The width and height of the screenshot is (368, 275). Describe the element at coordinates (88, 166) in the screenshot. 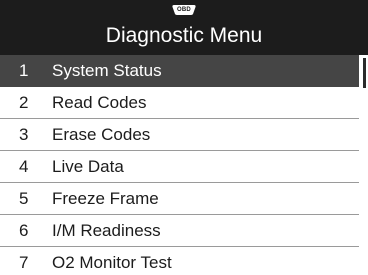

I see `menu-item-label: Live Data` at that location.